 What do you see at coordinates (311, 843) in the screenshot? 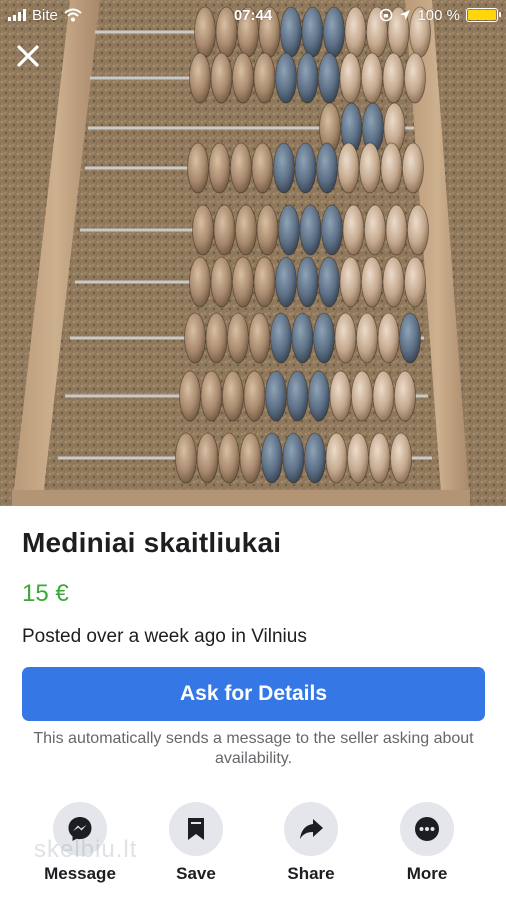
I see `share-button: Share` at bounding box center [311, 843].